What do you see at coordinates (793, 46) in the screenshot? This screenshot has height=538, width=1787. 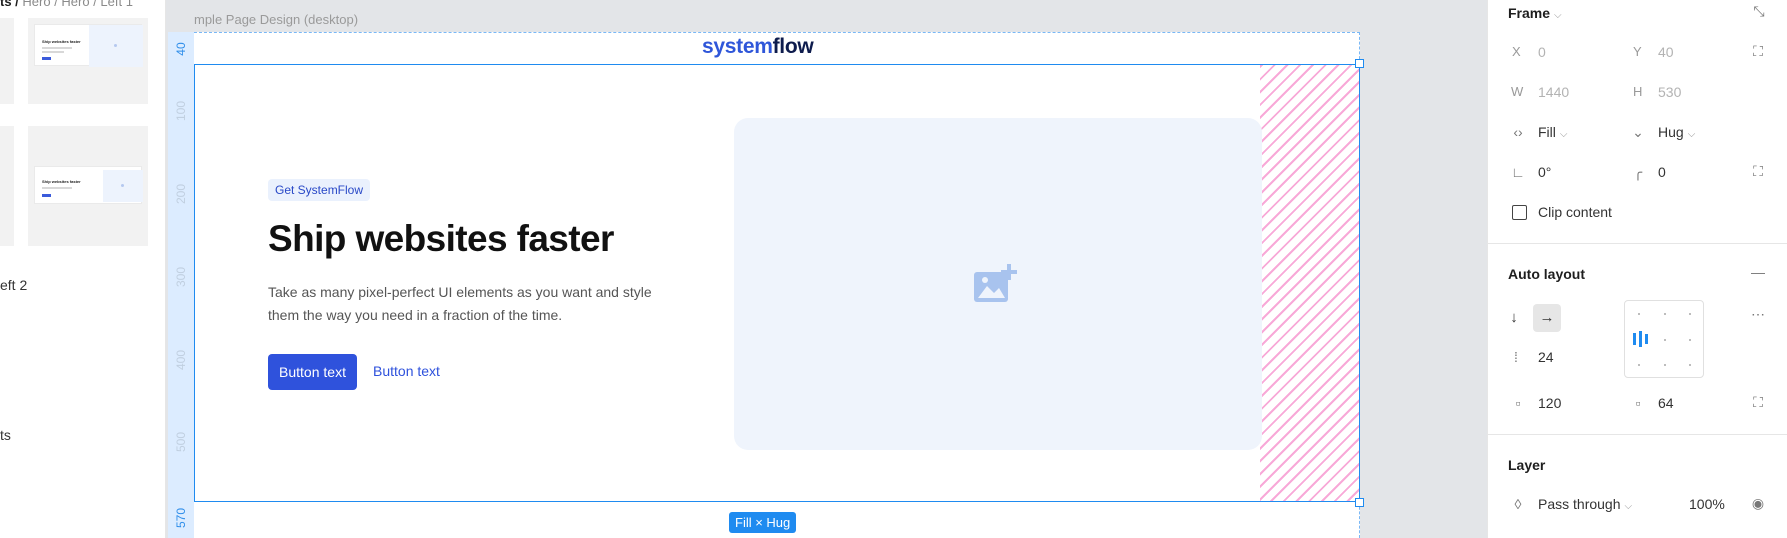 I see `logo-text-flow: flow` at bounding box center [793, 46].